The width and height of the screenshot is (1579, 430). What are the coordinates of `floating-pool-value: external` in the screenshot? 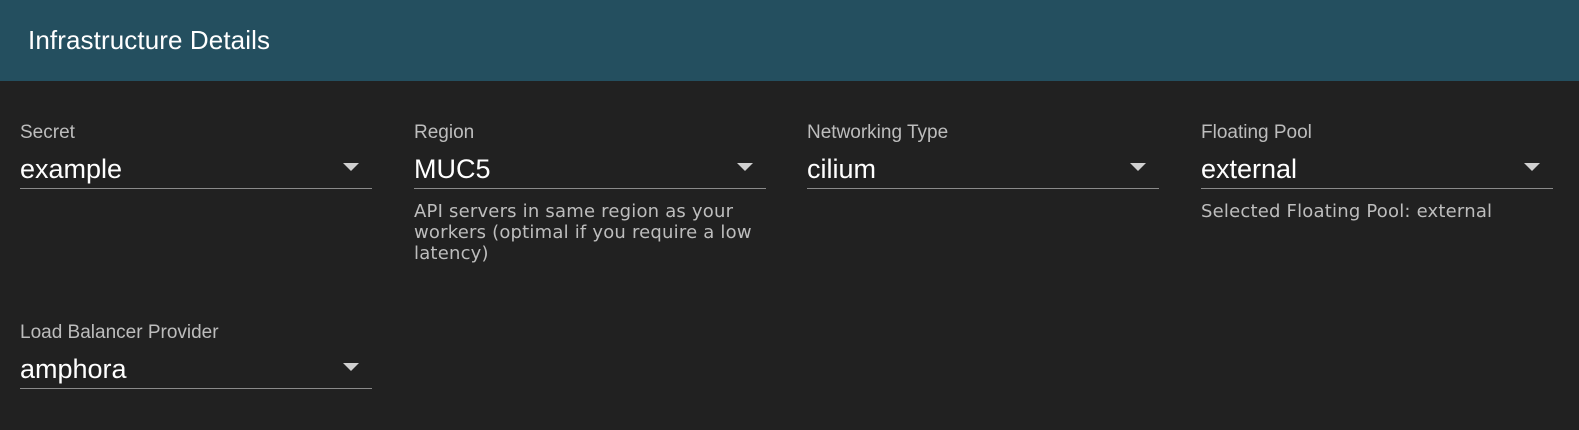 It's located at (1249, 169).